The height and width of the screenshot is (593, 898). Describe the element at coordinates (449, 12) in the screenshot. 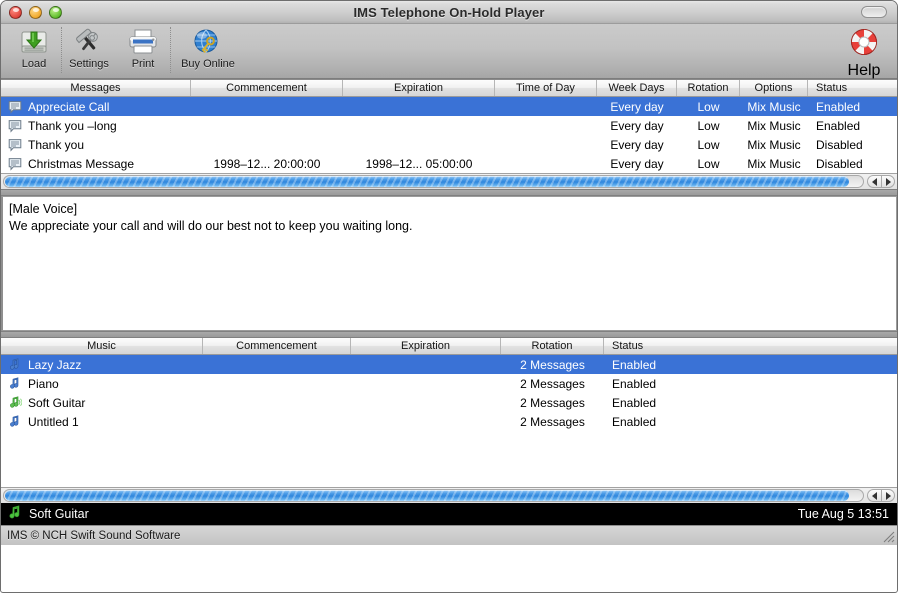

I see `title-bar: IMS Telephone On-Hold Player` at that location.